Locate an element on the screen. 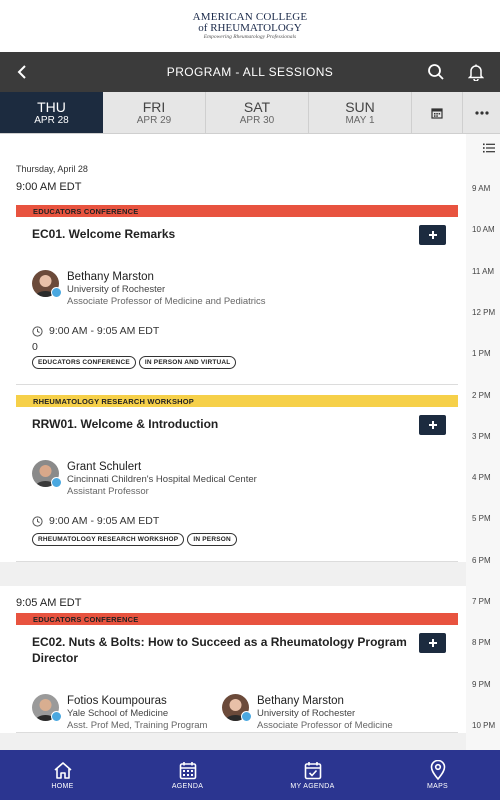 Image resolution: width=500 pixels, height=800 pixels. speaker-name: Bethany Marston is located at coordinates (300, 701).